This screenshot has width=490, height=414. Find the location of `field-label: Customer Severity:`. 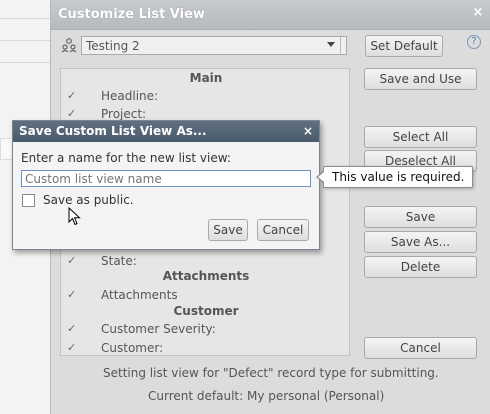

field-label: Customer Severity: is located at coordinates (158, 329).